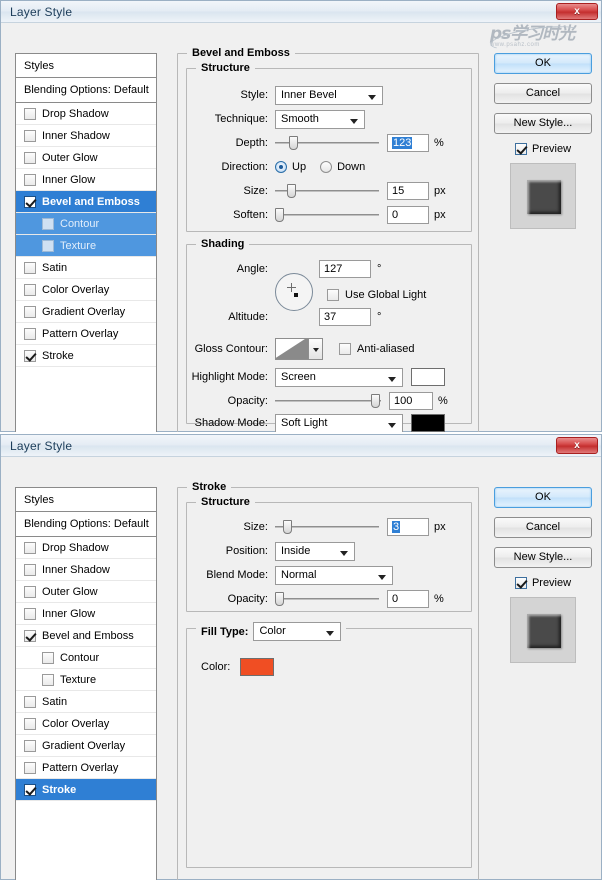 The height and width of the screenshot is (880, 602). What do you see at coordinates (375, 401) in the screenshot?
I see `highlight-opacity-knob` at bounding box center [375, 401].